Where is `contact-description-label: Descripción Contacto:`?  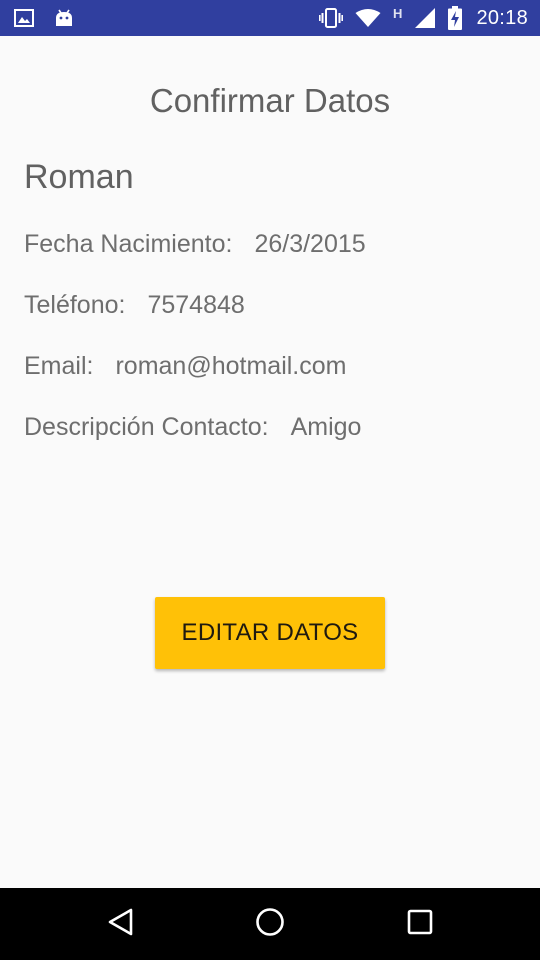 contact-description-label: Descripción Contacto: is located at coordinates (146, 427).